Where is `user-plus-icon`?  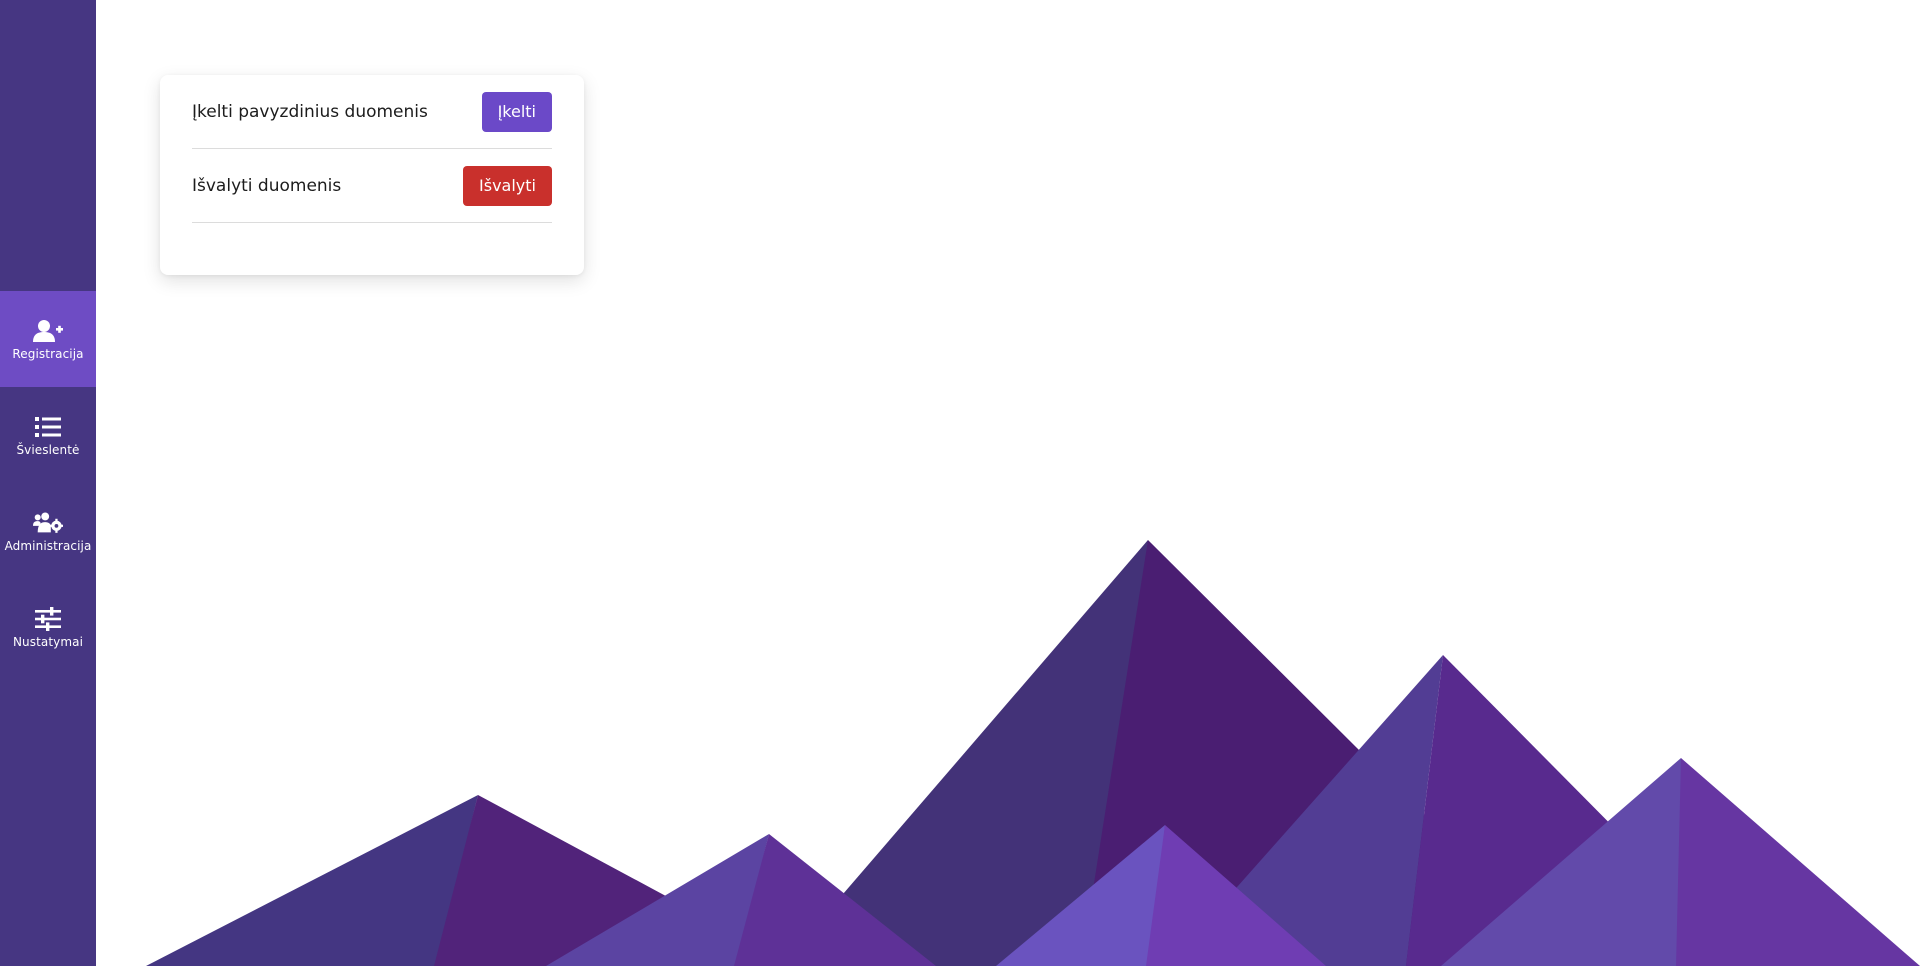 user-plus-icon is located at coordinates (48, 331).